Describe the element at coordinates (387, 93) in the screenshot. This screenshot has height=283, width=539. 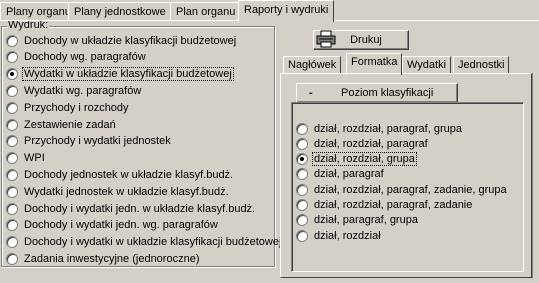
I see `poziom-klasyfikacji-label: Poziom klasyfikacji` at that location.